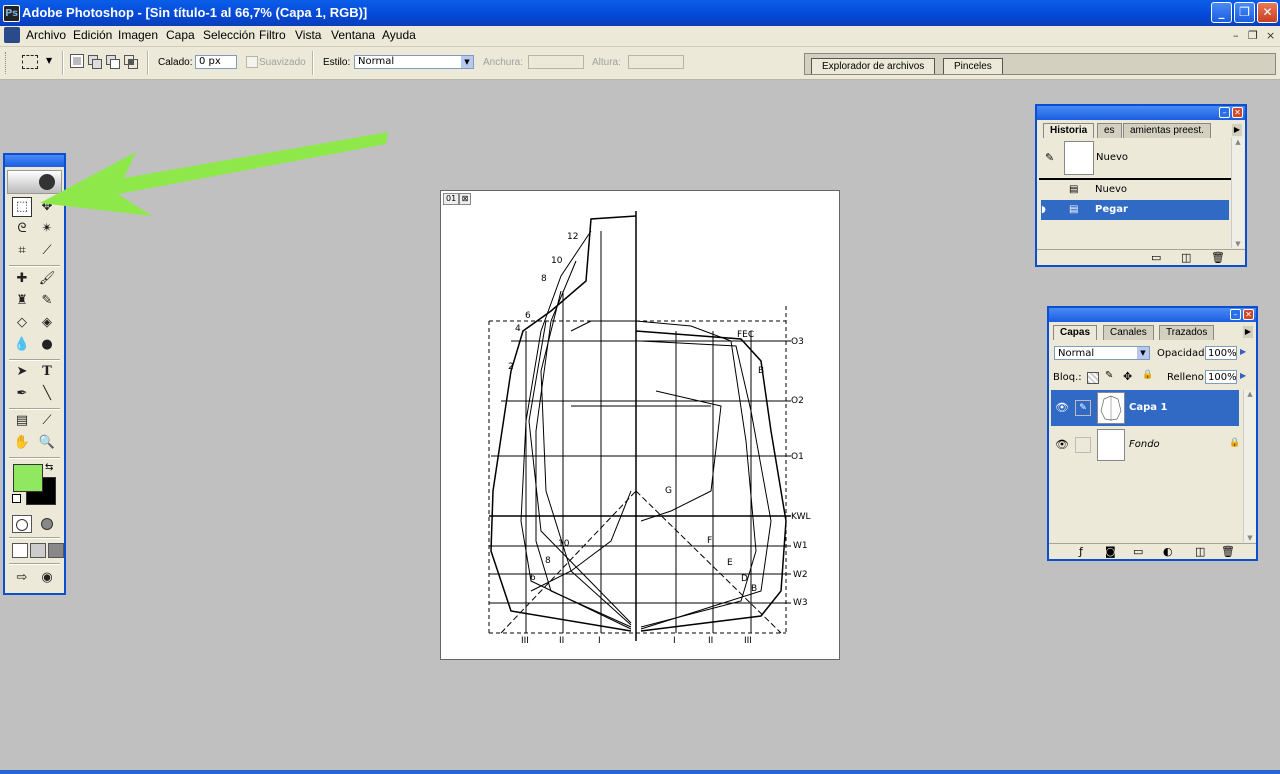 Image resolution: width=1280 pixels, height=774 pixels. I want to click on layers-panel-title-bar, so click(1152, 315).